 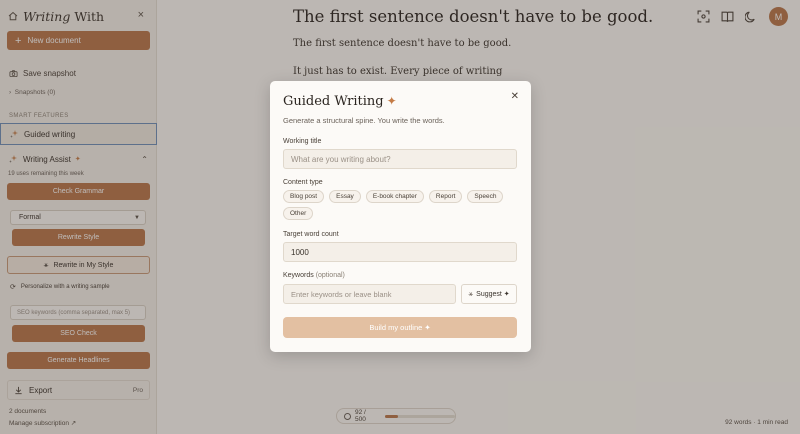 What do you see at coordinates (298, 213) in the screenshot?
I see `chip-other: Other` at bounding box center [298, 213].